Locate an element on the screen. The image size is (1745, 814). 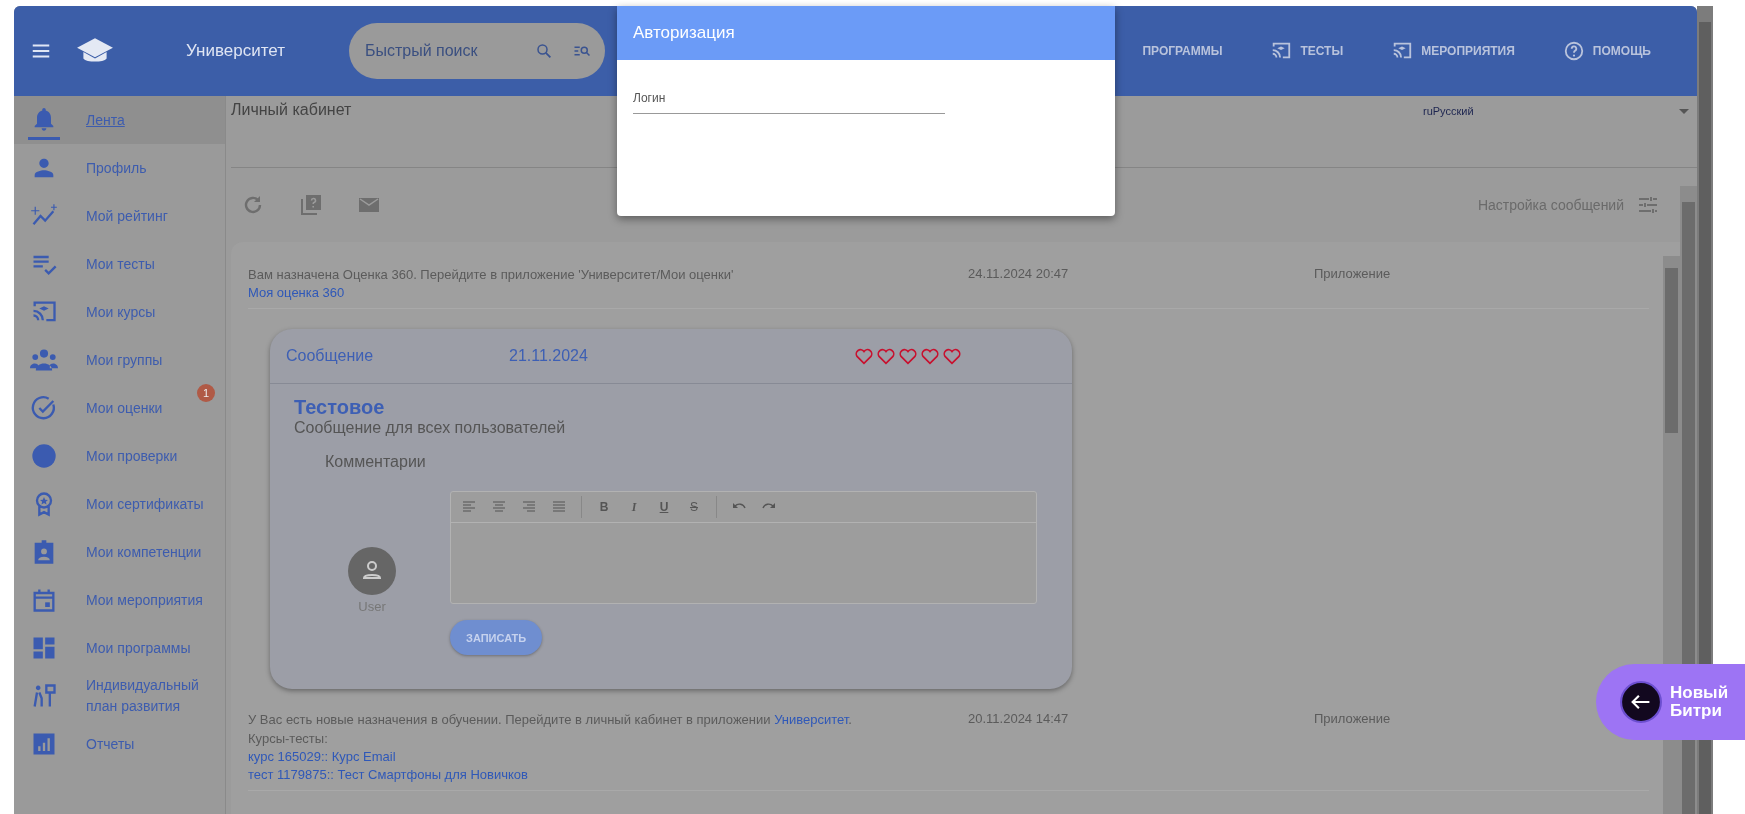
save-button: ЗАПИСАТЬ is located at coordinates (496, 638).